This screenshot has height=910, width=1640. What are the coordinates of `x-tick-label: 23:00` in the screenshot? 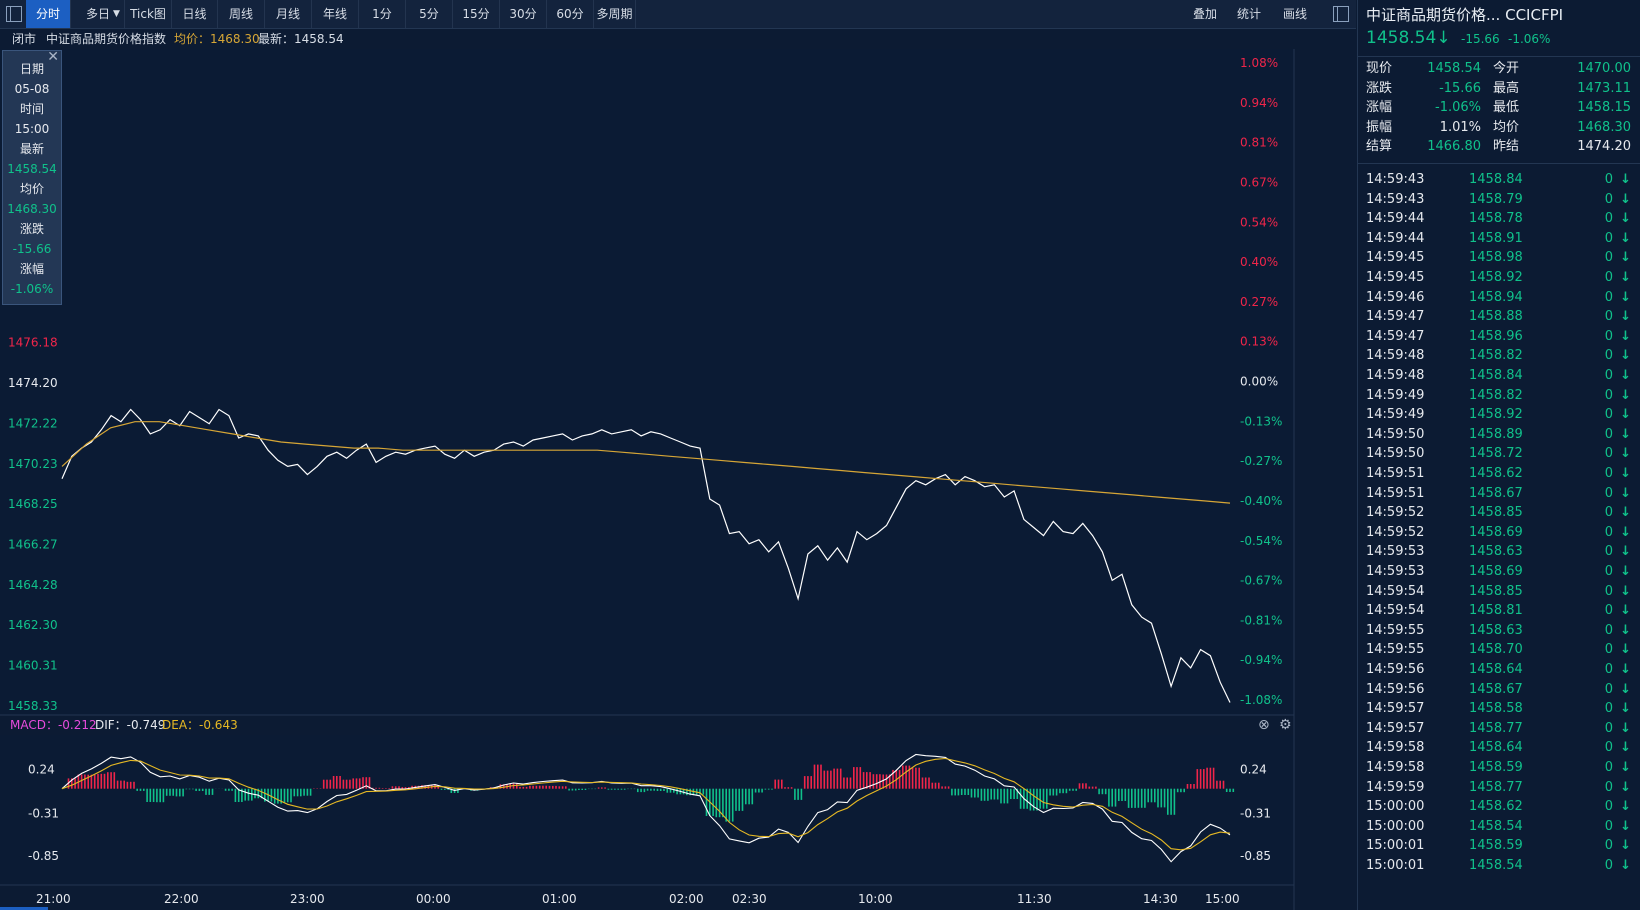 It's located at (307, 899).